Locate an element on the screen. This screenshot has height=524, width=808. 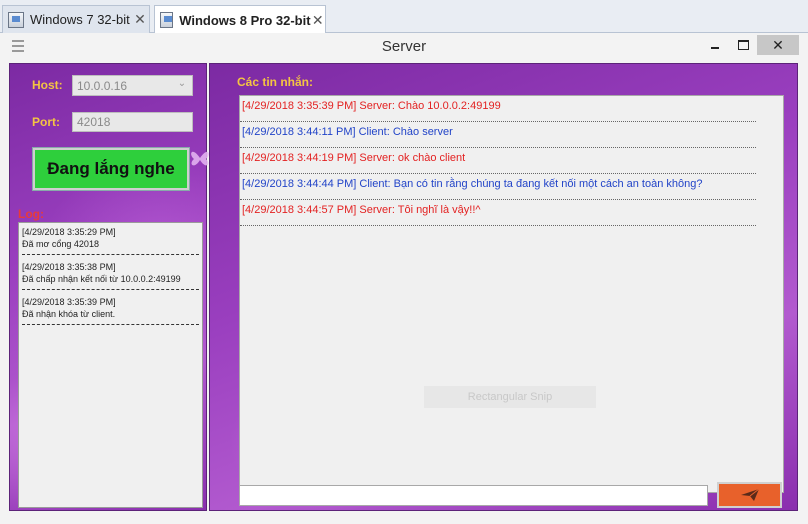
log-time: [4/29/2018 3:35:38 PM] is located at coordinates (69, 267).